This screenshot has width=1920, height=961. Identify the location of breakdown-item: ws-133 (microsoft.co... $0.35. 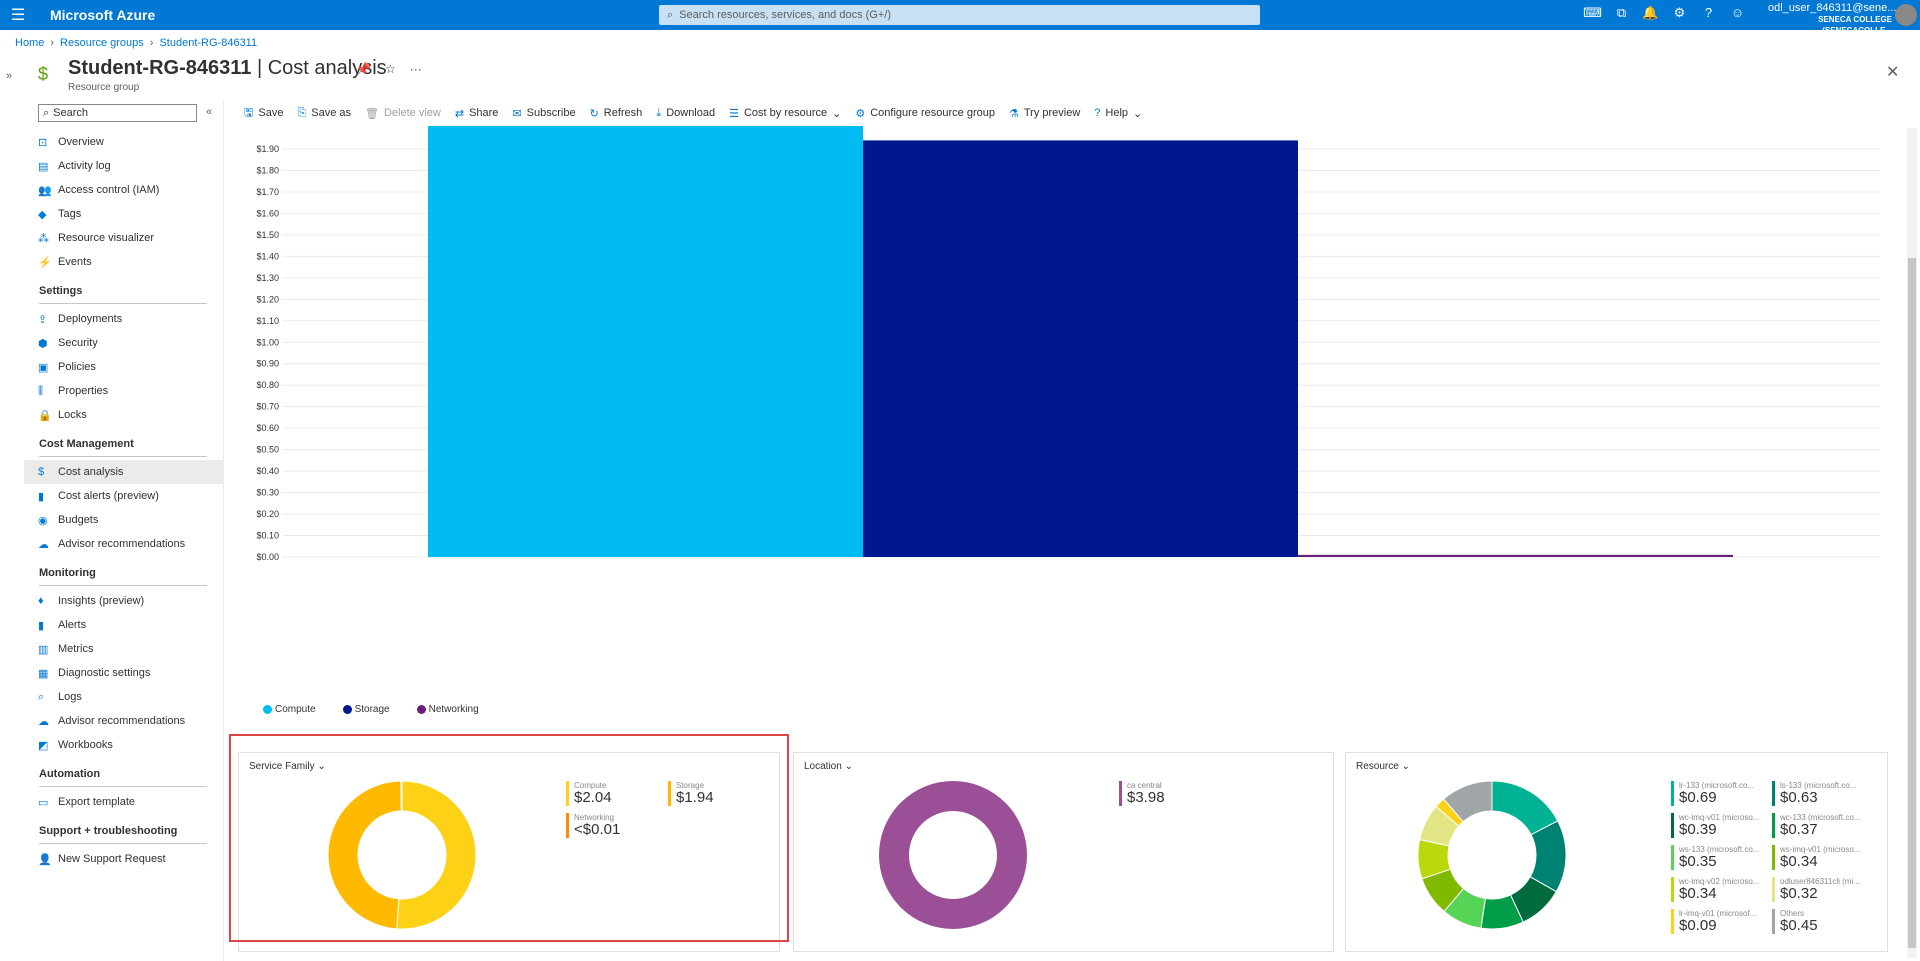
(1721, 857).